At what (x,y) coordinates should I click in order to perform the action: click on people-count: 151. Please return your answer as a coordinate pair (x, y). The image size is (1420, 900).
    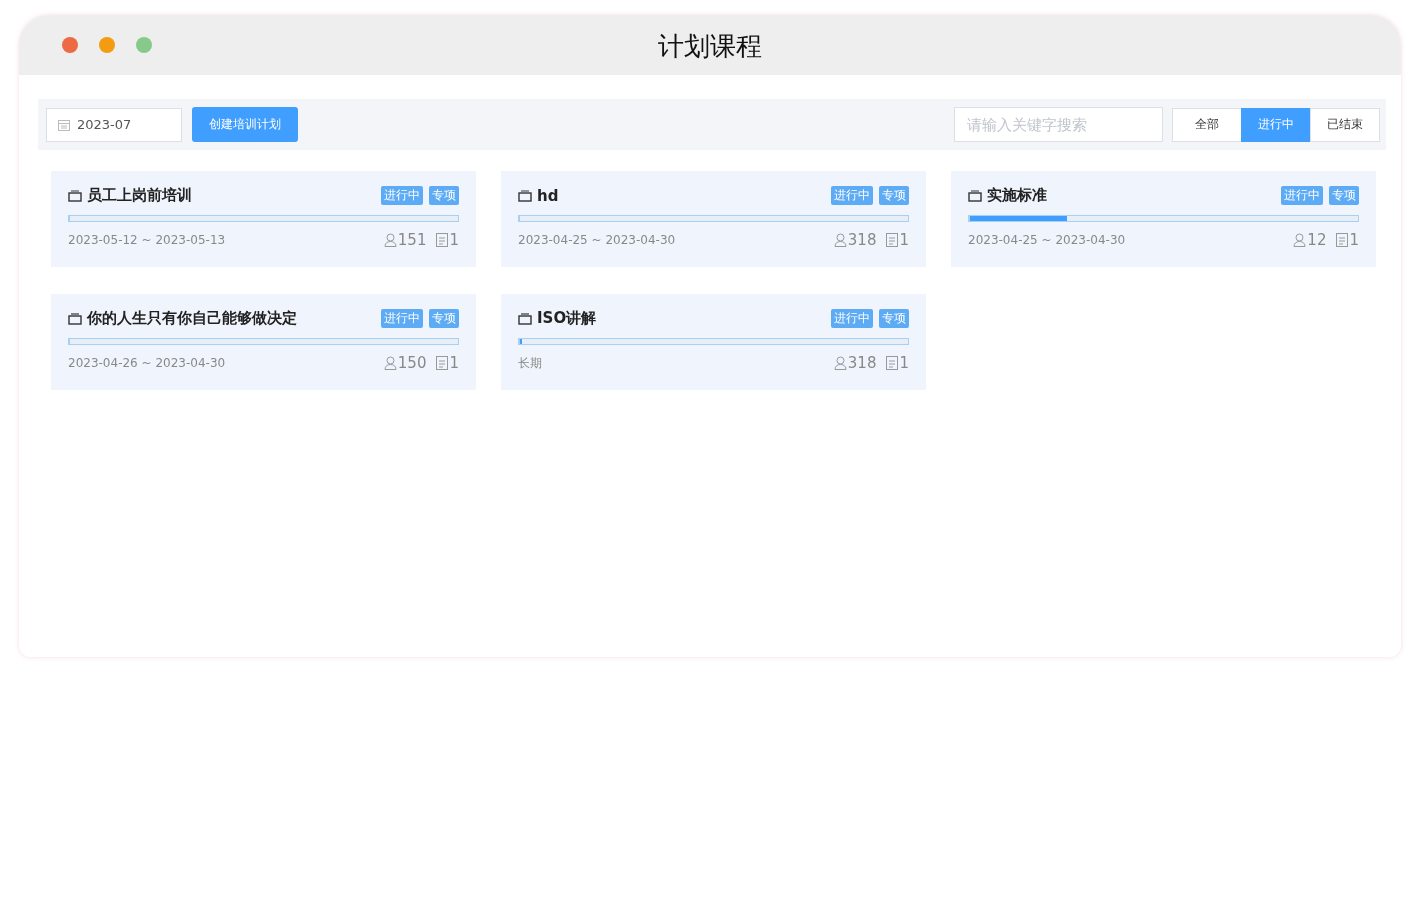
    Looking at the image, I should click on (412, 240).